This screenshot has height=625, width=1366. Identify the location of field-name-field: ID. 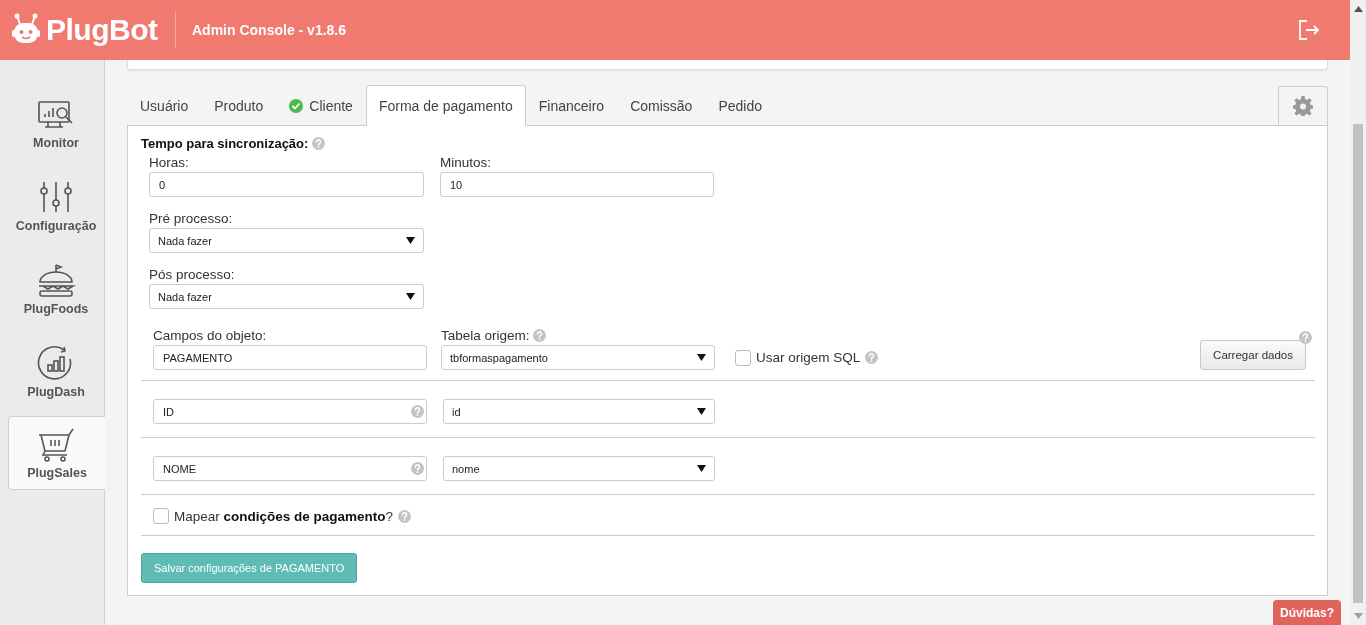
(290, 411).